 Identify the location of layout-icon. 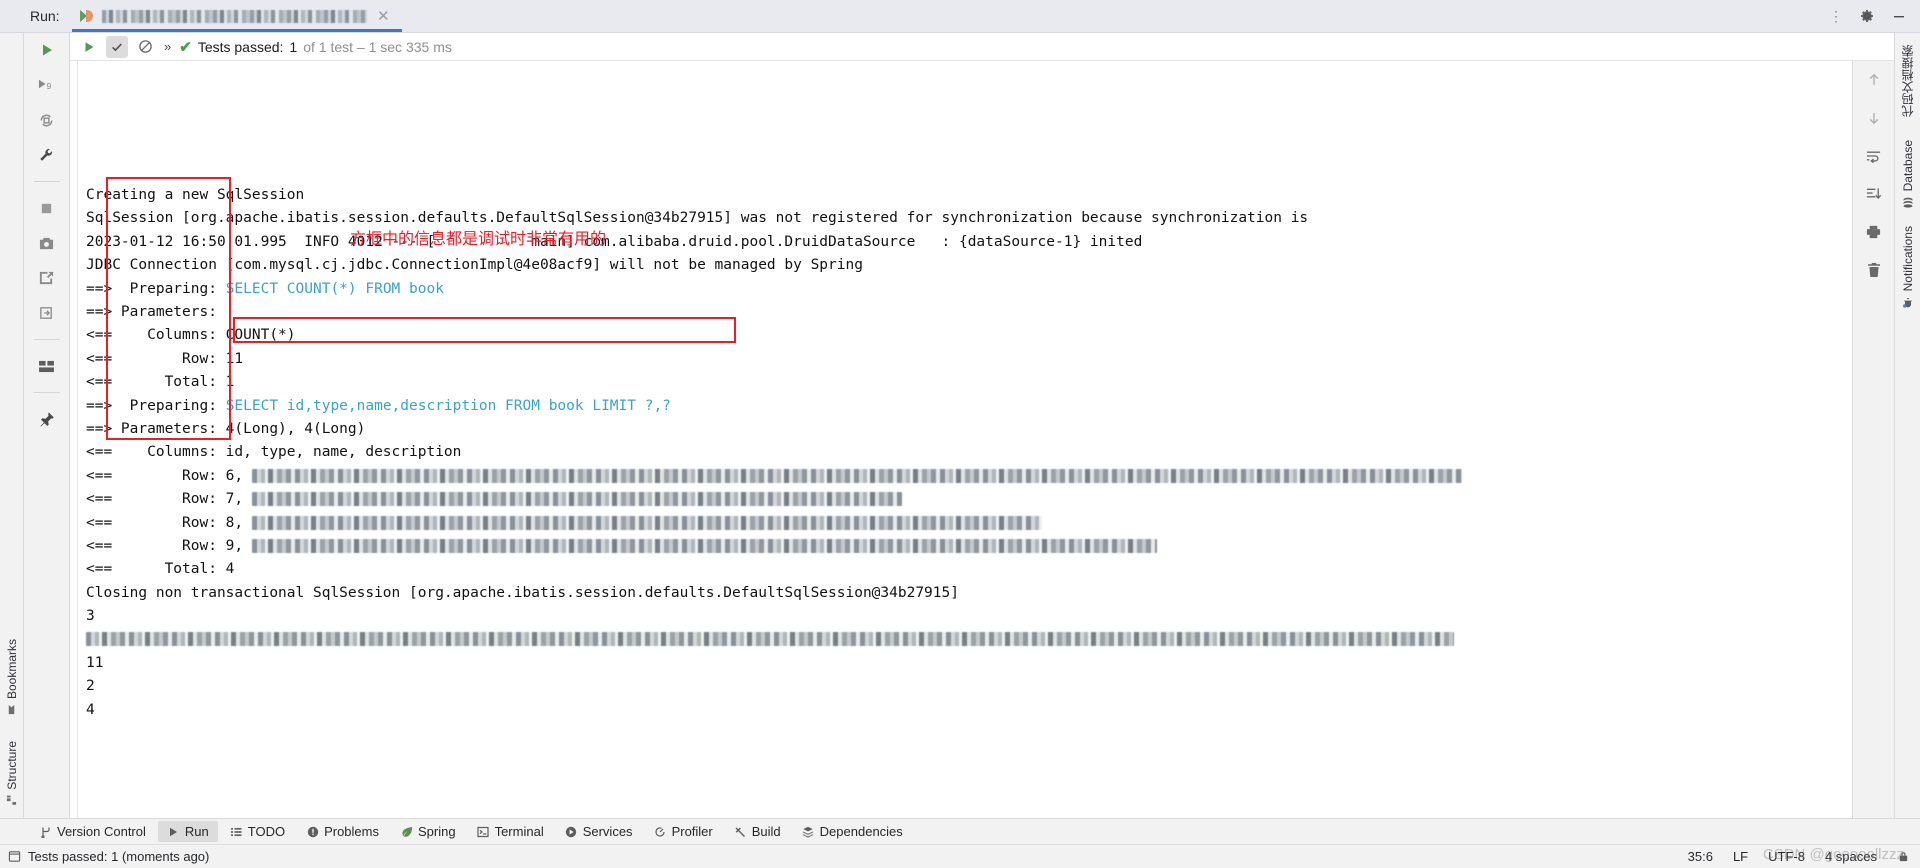
(47, 366).